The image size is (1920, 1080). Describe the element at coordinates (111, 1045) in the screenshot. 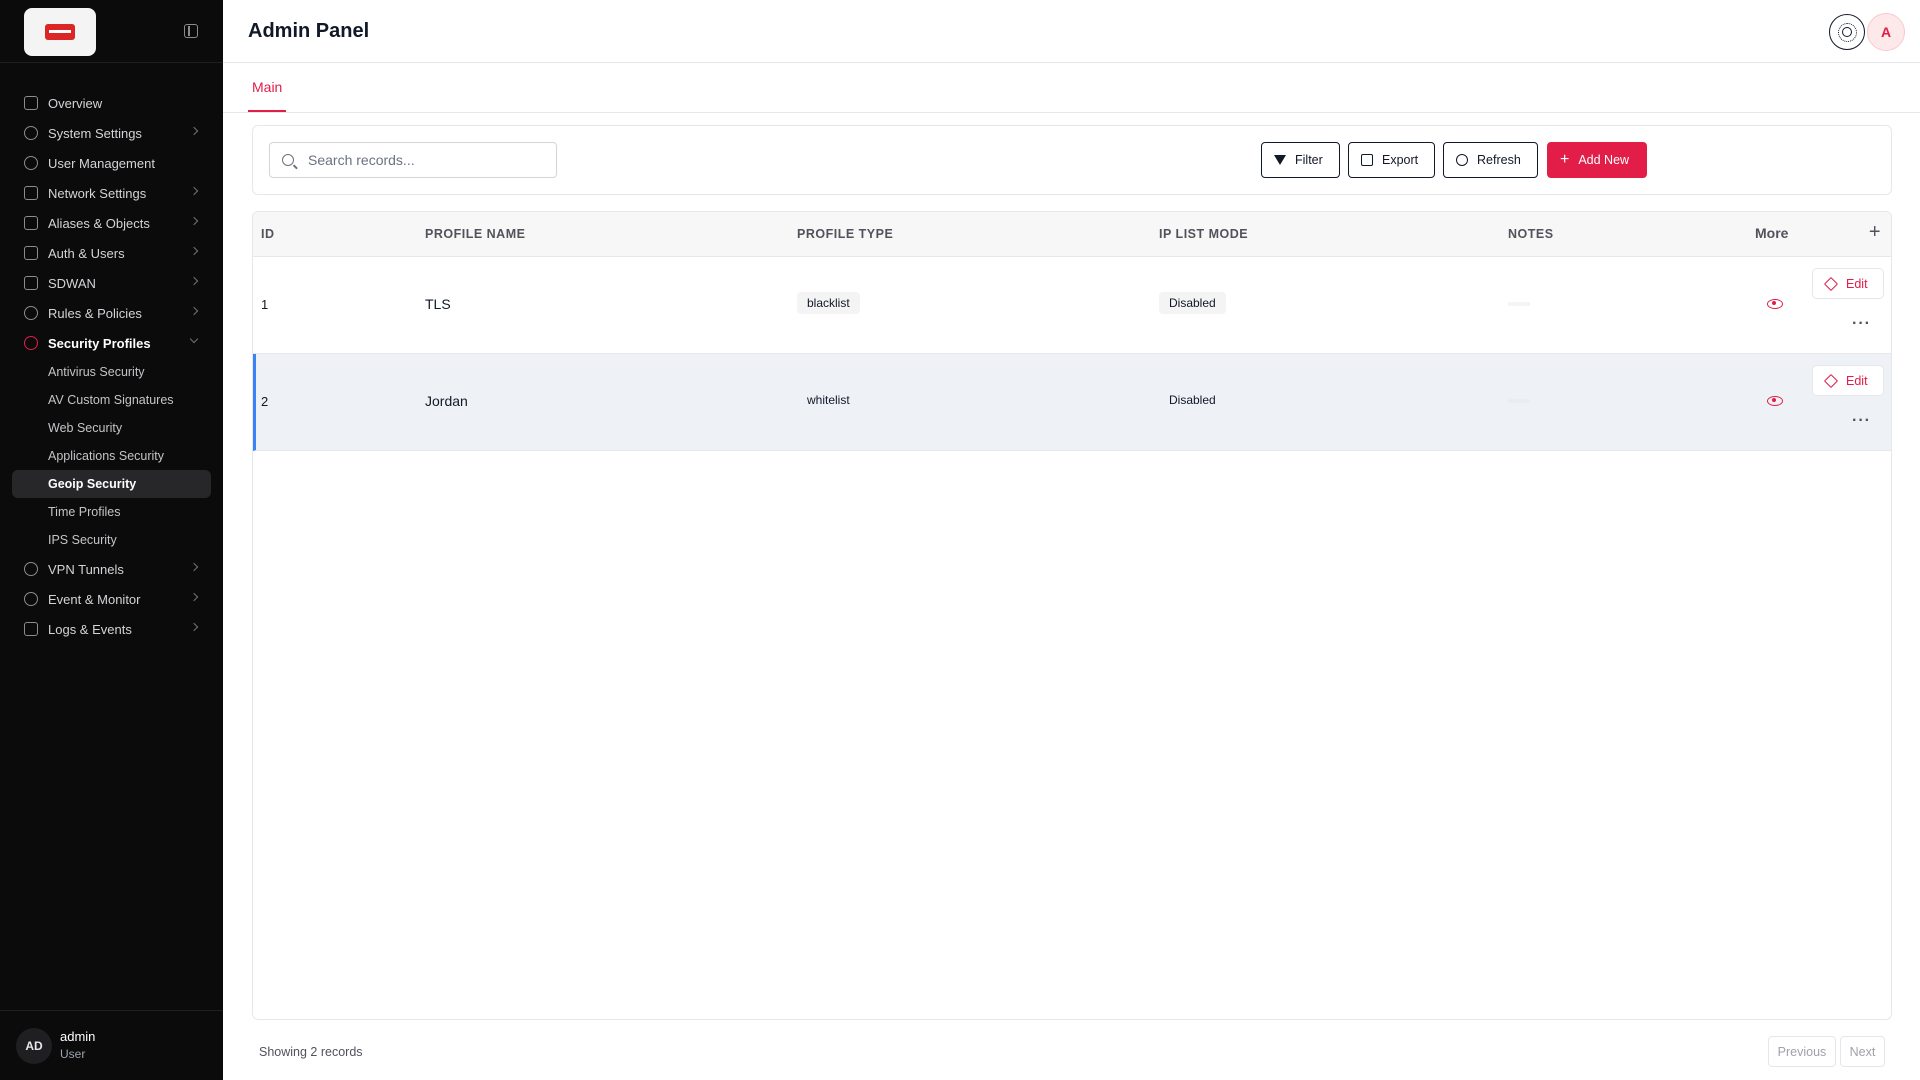

I see `sidebar-user: AD admin User` at that location.